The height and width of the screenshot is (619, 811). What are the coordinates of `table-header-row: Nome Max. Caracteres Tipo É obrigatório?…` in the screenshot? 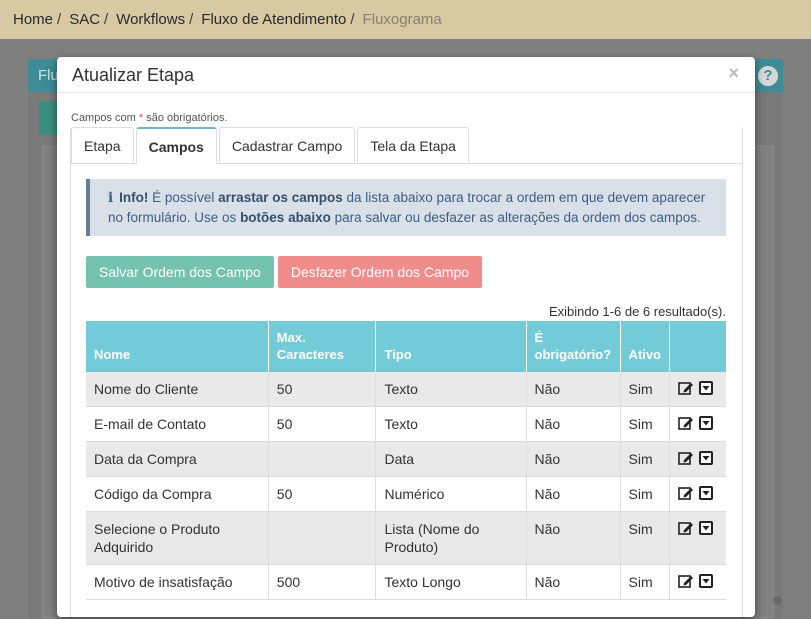 It's located at (406, 346).